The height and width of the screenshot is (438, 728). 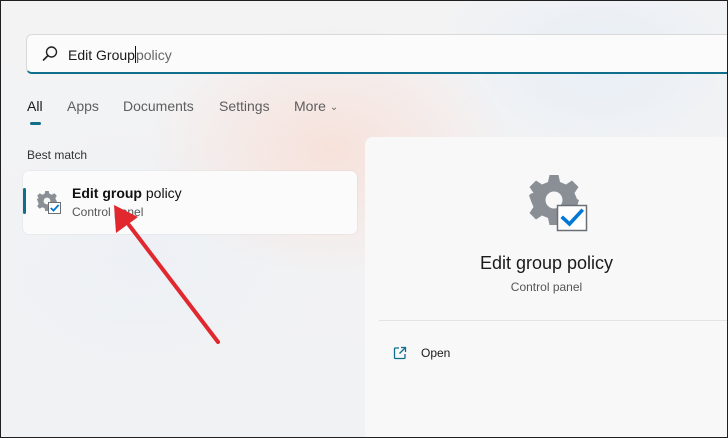 I want to click on best-match-result: Edit group policy Control panel, so click(x=190, y=202).